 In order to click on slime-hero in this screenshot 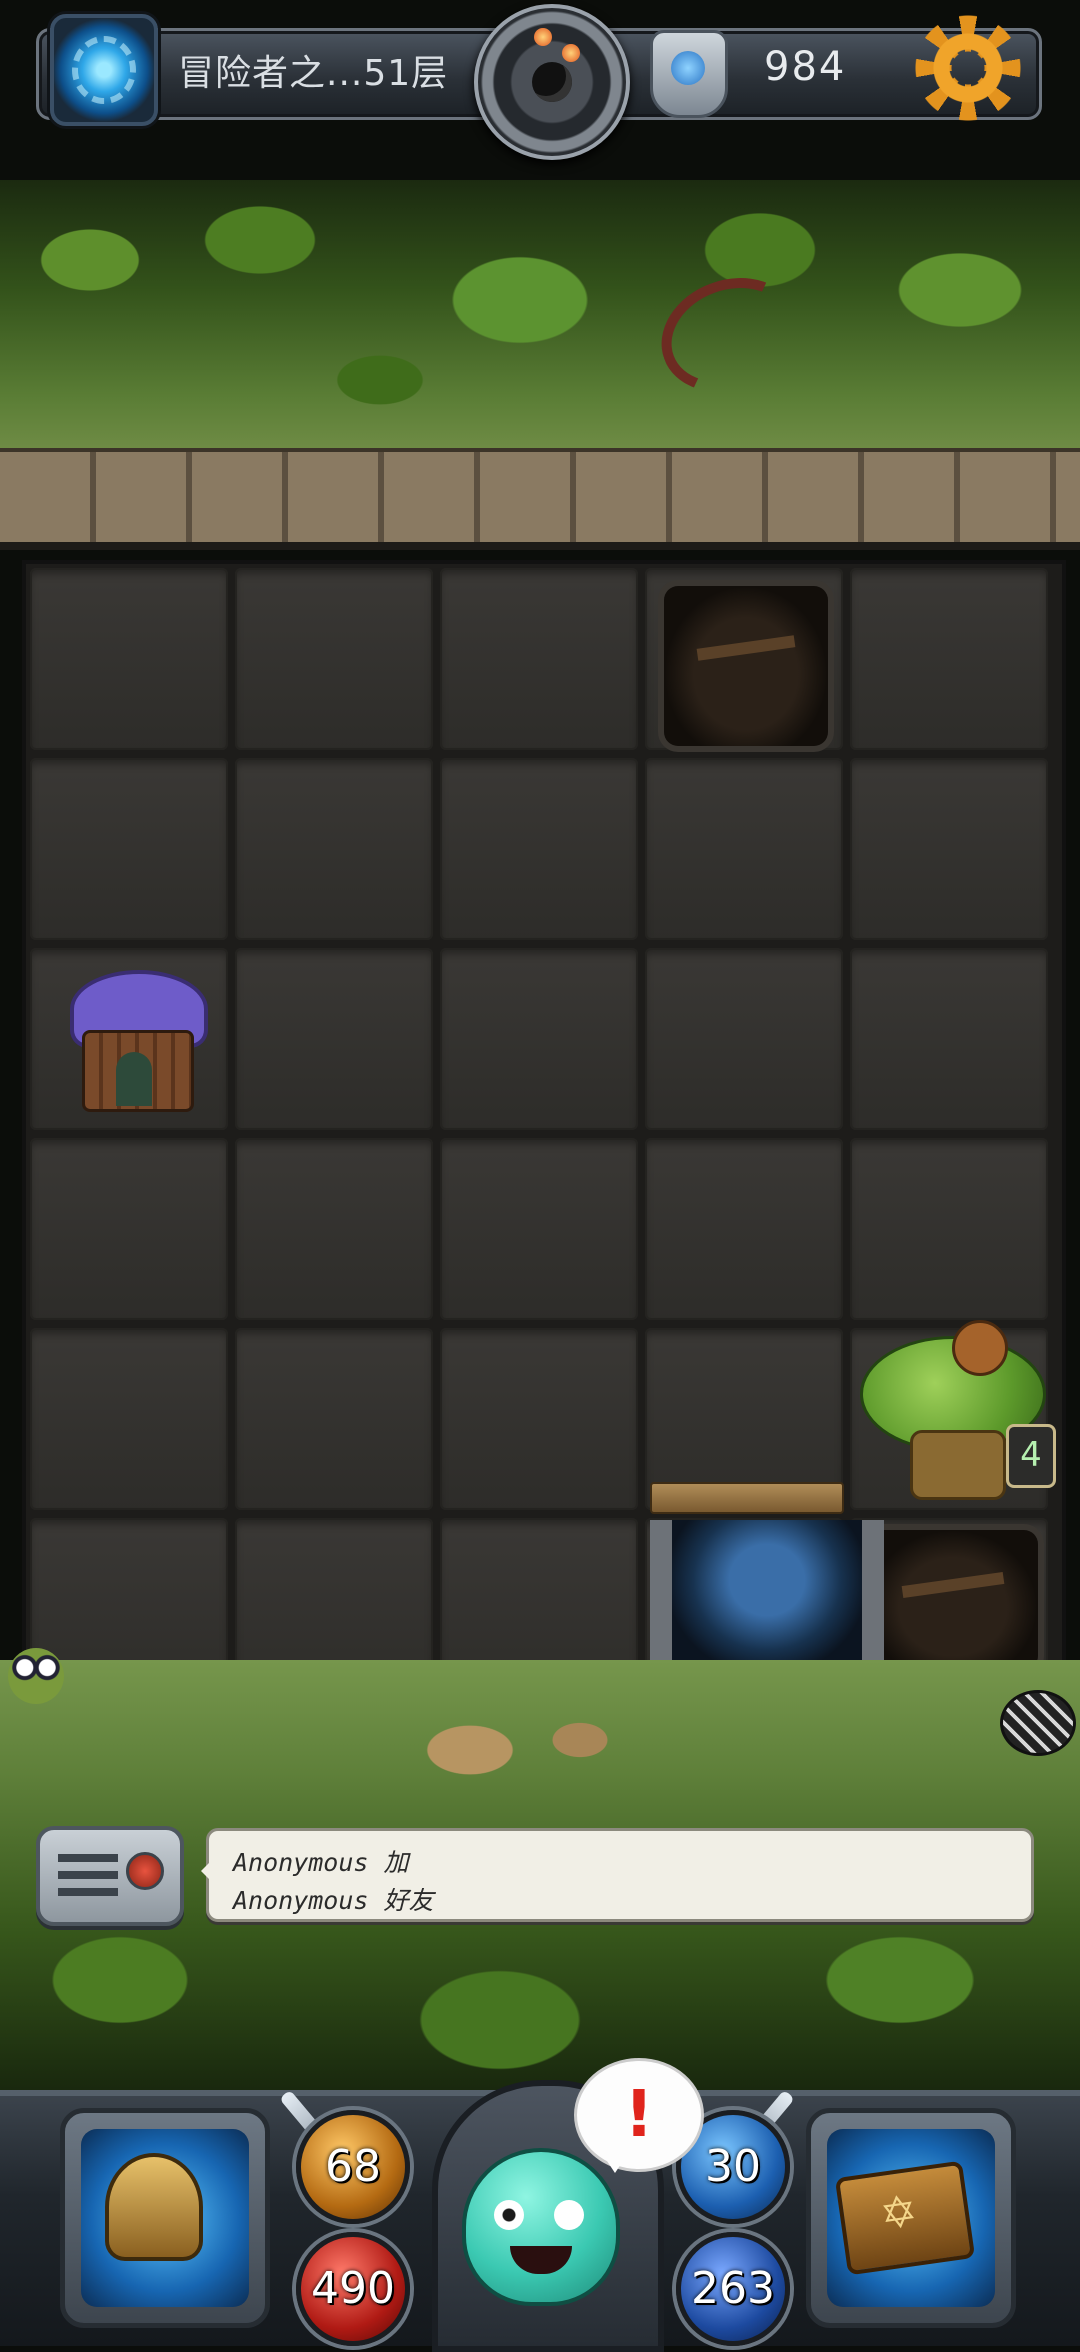, I will do `click(541, 2227)`.